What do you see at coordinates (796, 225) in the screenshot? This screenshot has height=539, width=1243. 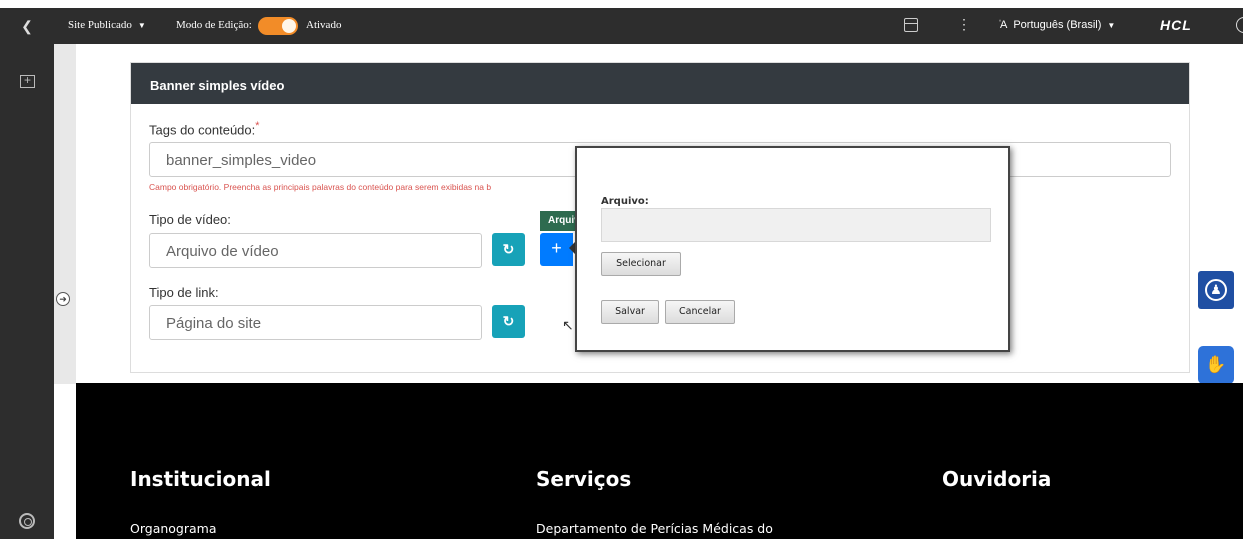 I see `file-input` at bounding box center [796, 225].